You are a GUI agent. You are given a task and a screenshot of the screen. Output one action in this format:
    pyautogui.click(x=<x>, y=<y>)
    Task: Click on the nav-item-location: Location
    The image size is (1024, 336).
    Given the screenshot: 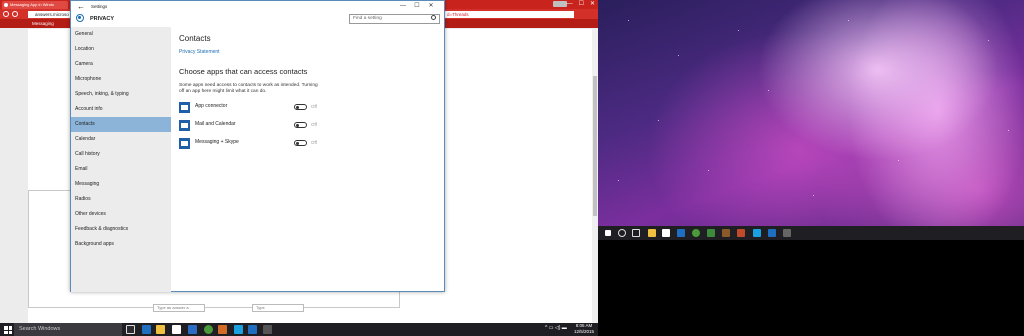 What is the action you would take?
    pyautogui.click(x=121, y=49)
    